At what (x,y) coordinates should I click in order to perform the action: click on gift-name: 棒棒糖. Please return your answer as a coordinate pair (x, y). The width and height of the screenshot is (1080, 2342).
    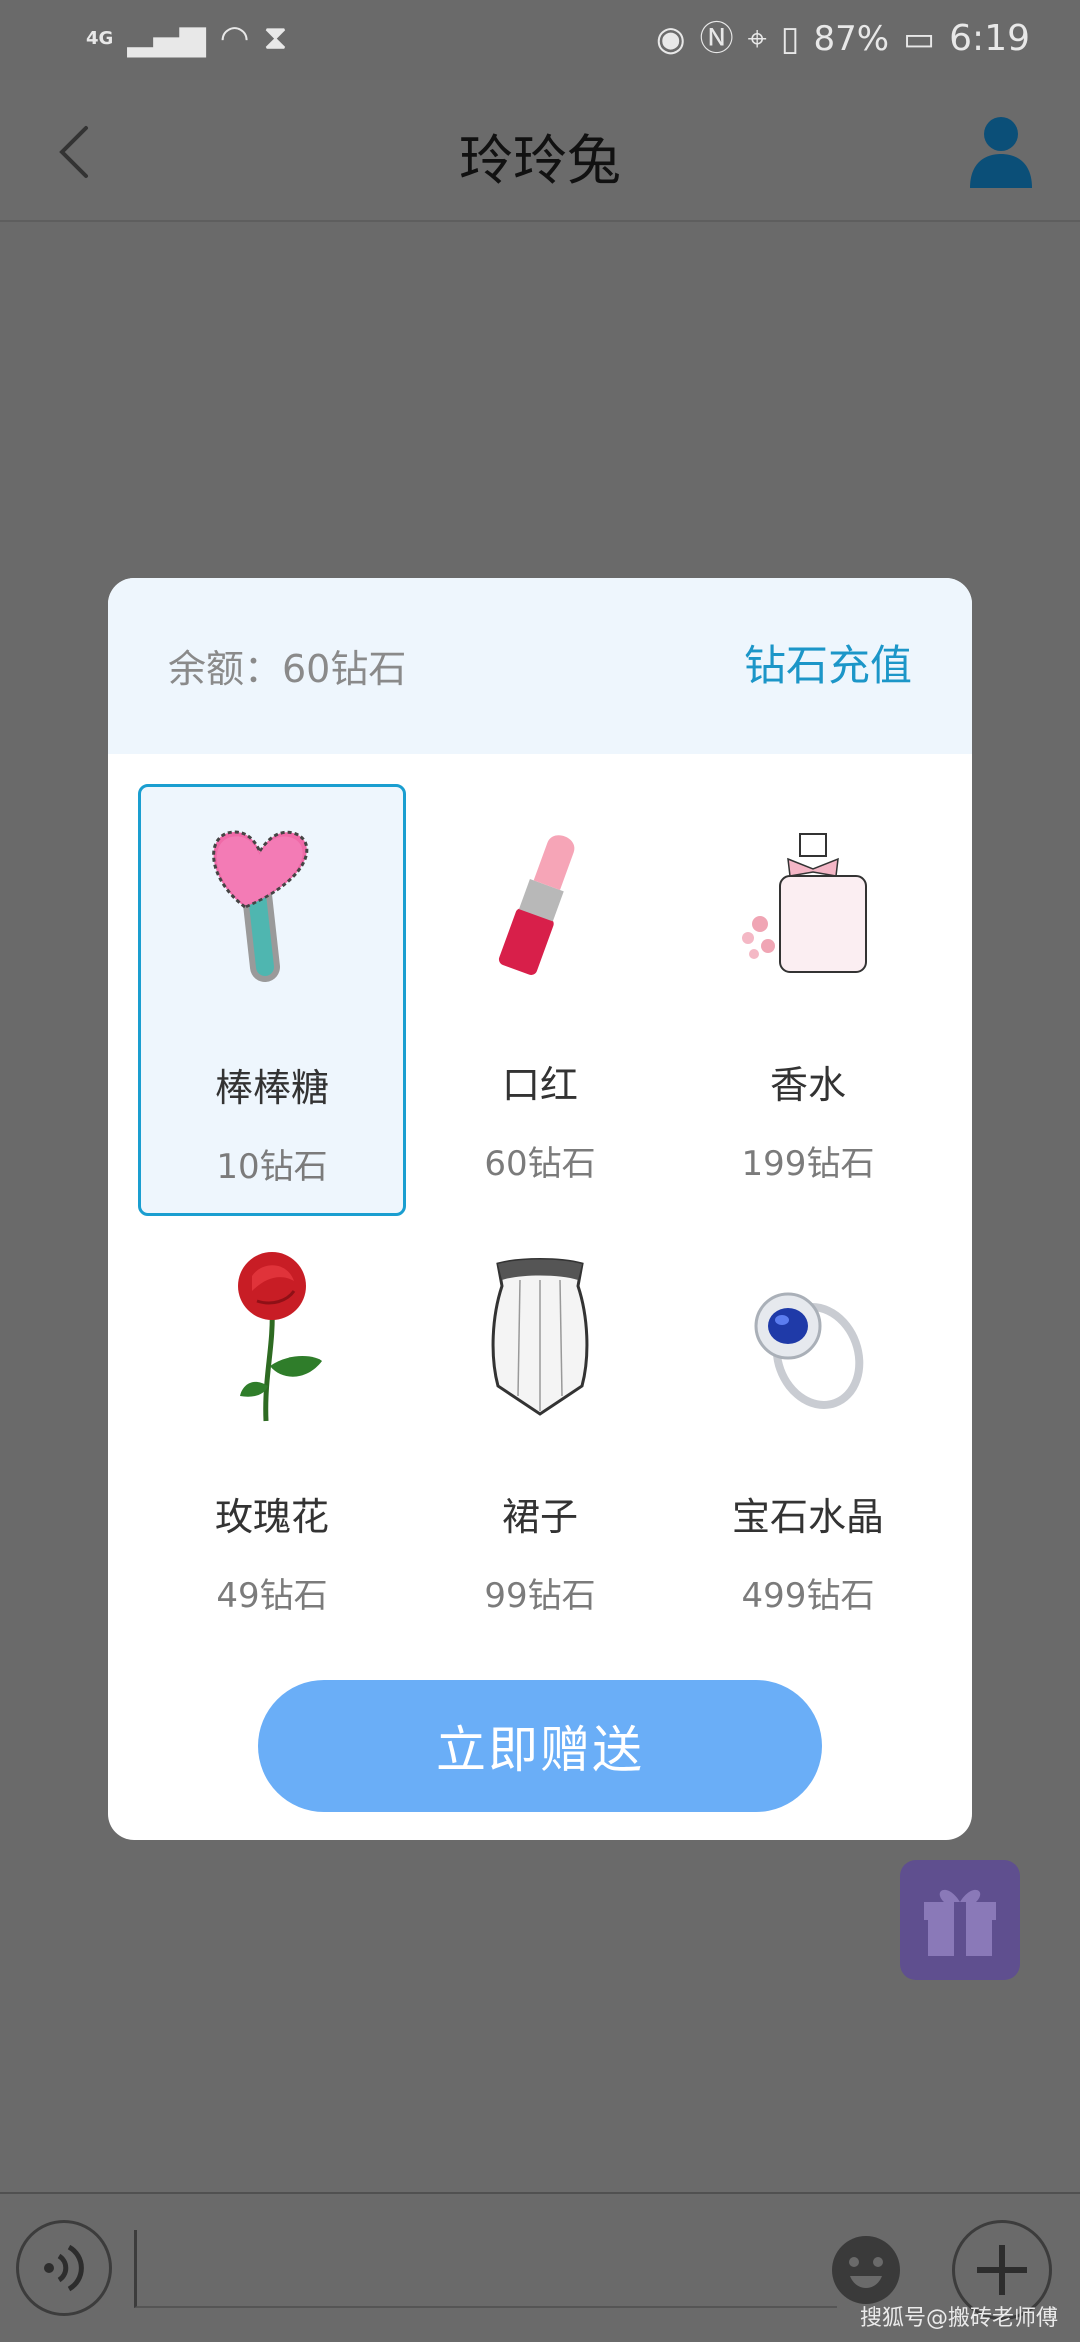
    Looking at the image, I should click on (271, 1088).